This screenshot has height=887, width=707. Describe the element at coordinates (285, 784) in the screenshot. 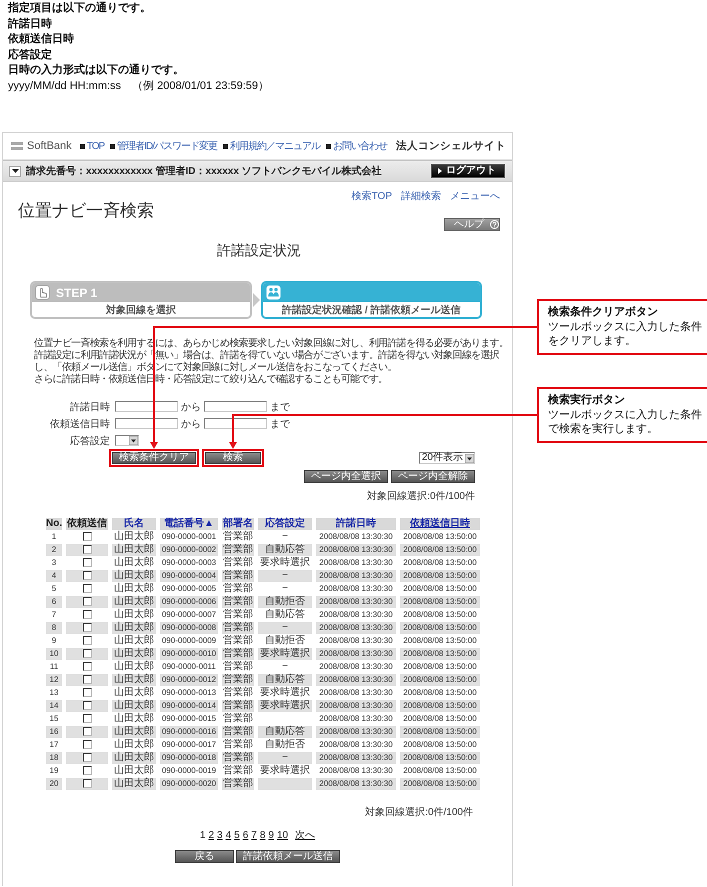

I see `table-cell` at that location.